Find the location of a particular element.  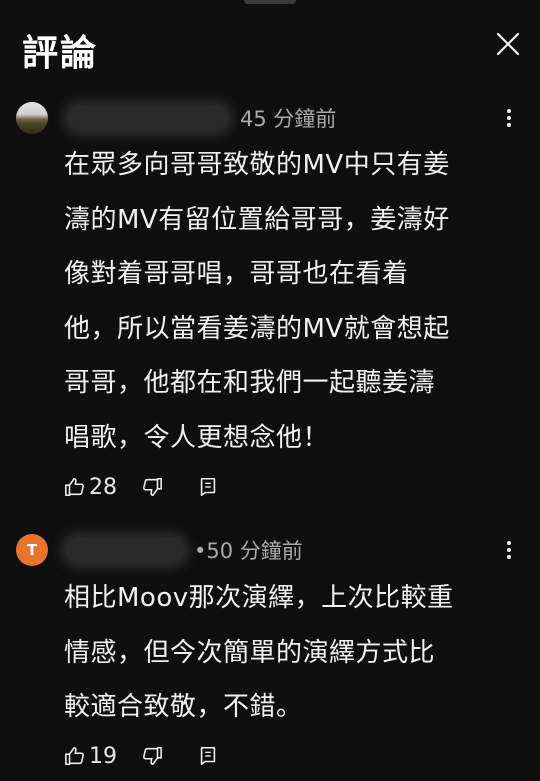

comment-actions: 28 is located at coordinates (141, 487).